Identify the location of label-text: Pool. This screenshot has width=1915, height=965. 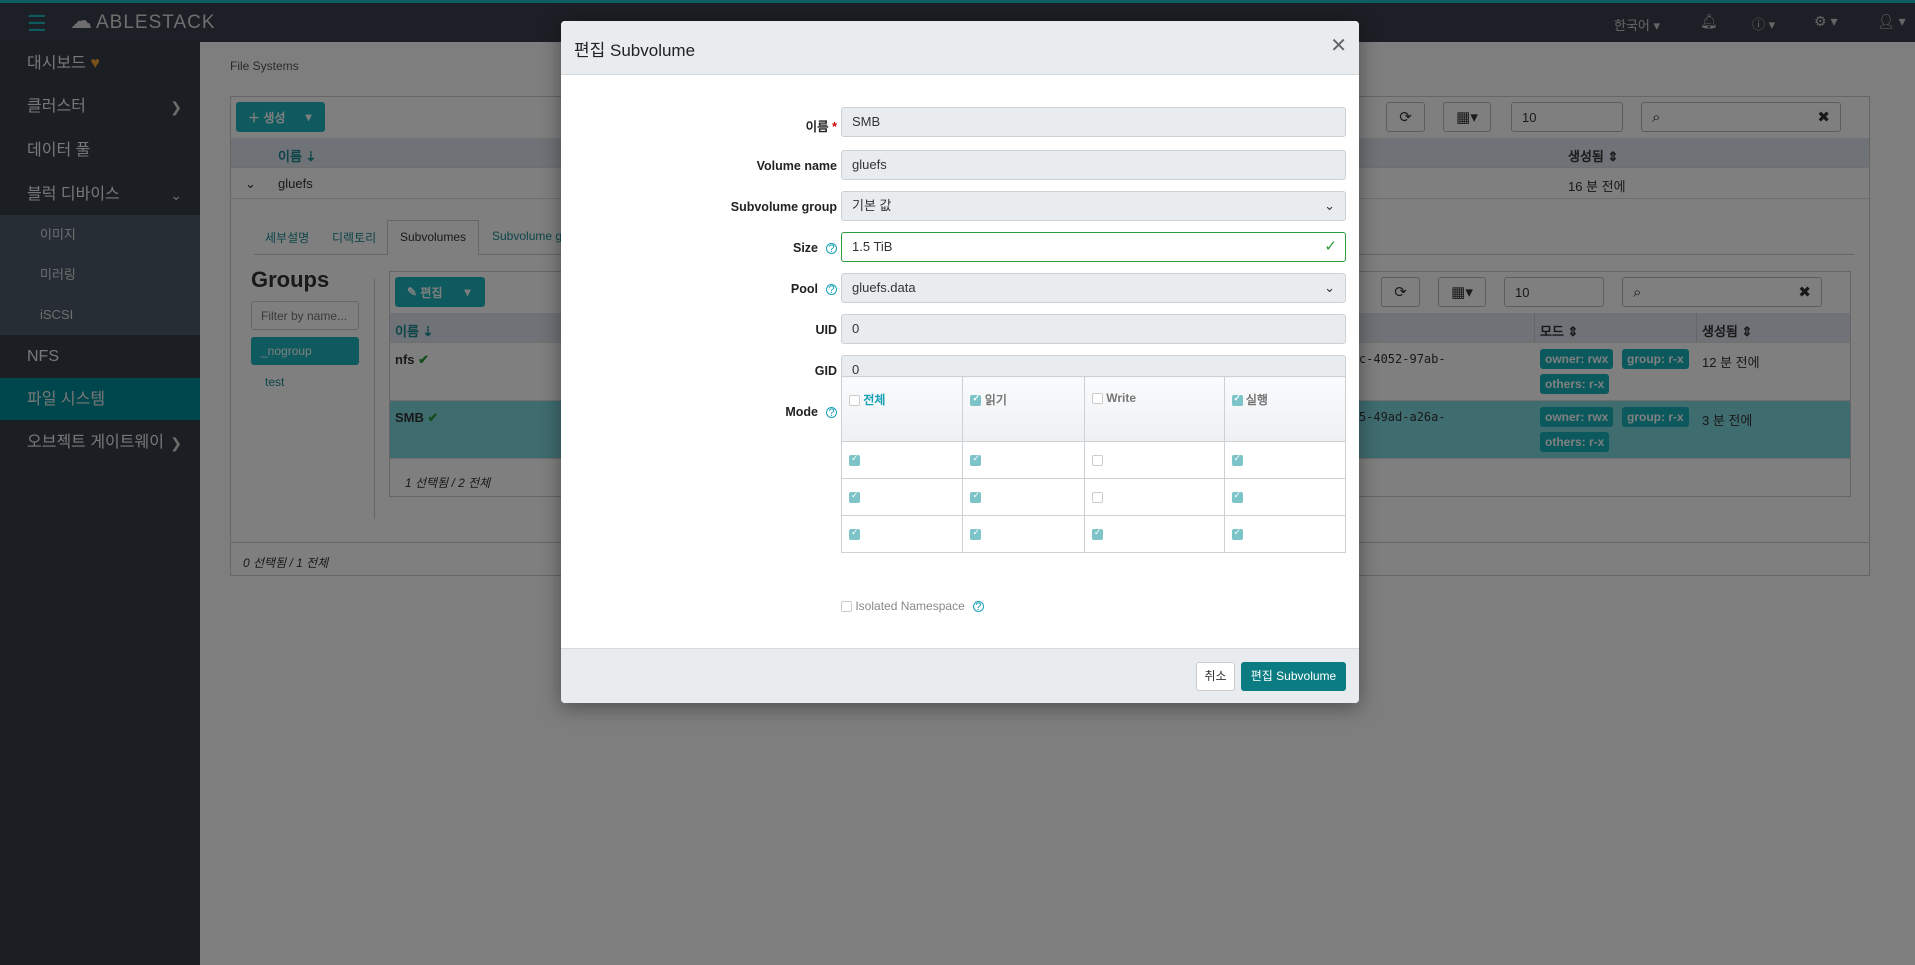
(804, 289).